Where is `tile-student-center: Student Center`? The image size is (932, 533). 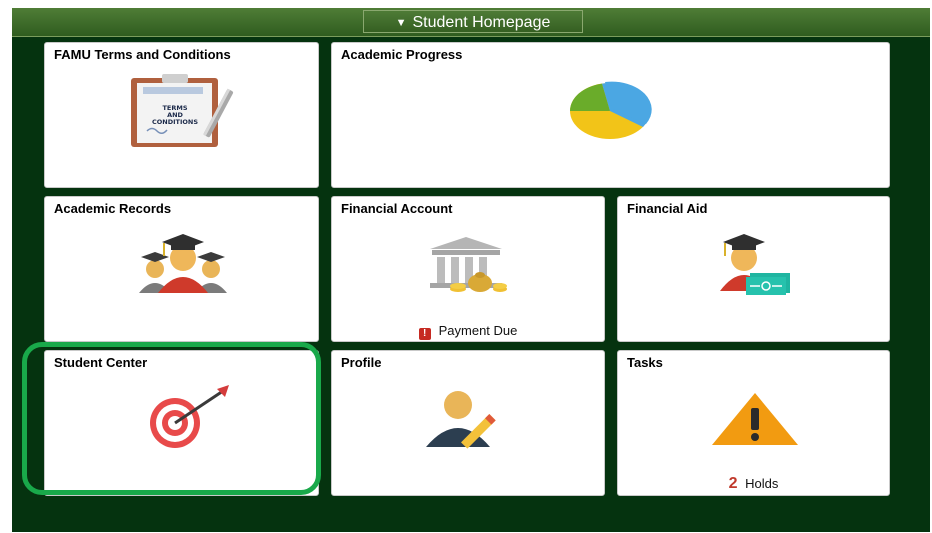
tile-student-center: Student Center is located at coordinates (181, 423).